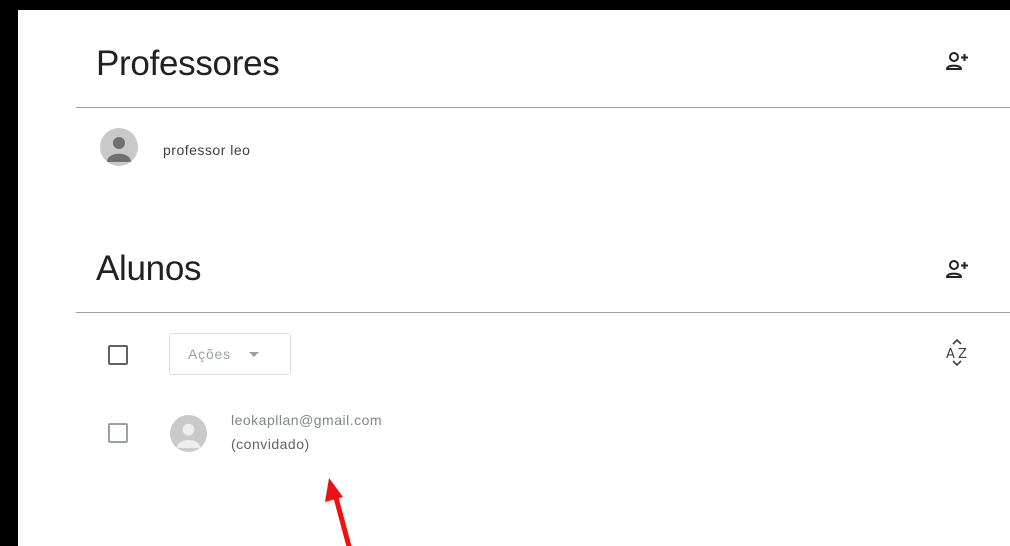  What do you see at coordinates (338, 512) in the screenshot?
I see `annotation-arrow-icon` at bounding box center [338, 512].